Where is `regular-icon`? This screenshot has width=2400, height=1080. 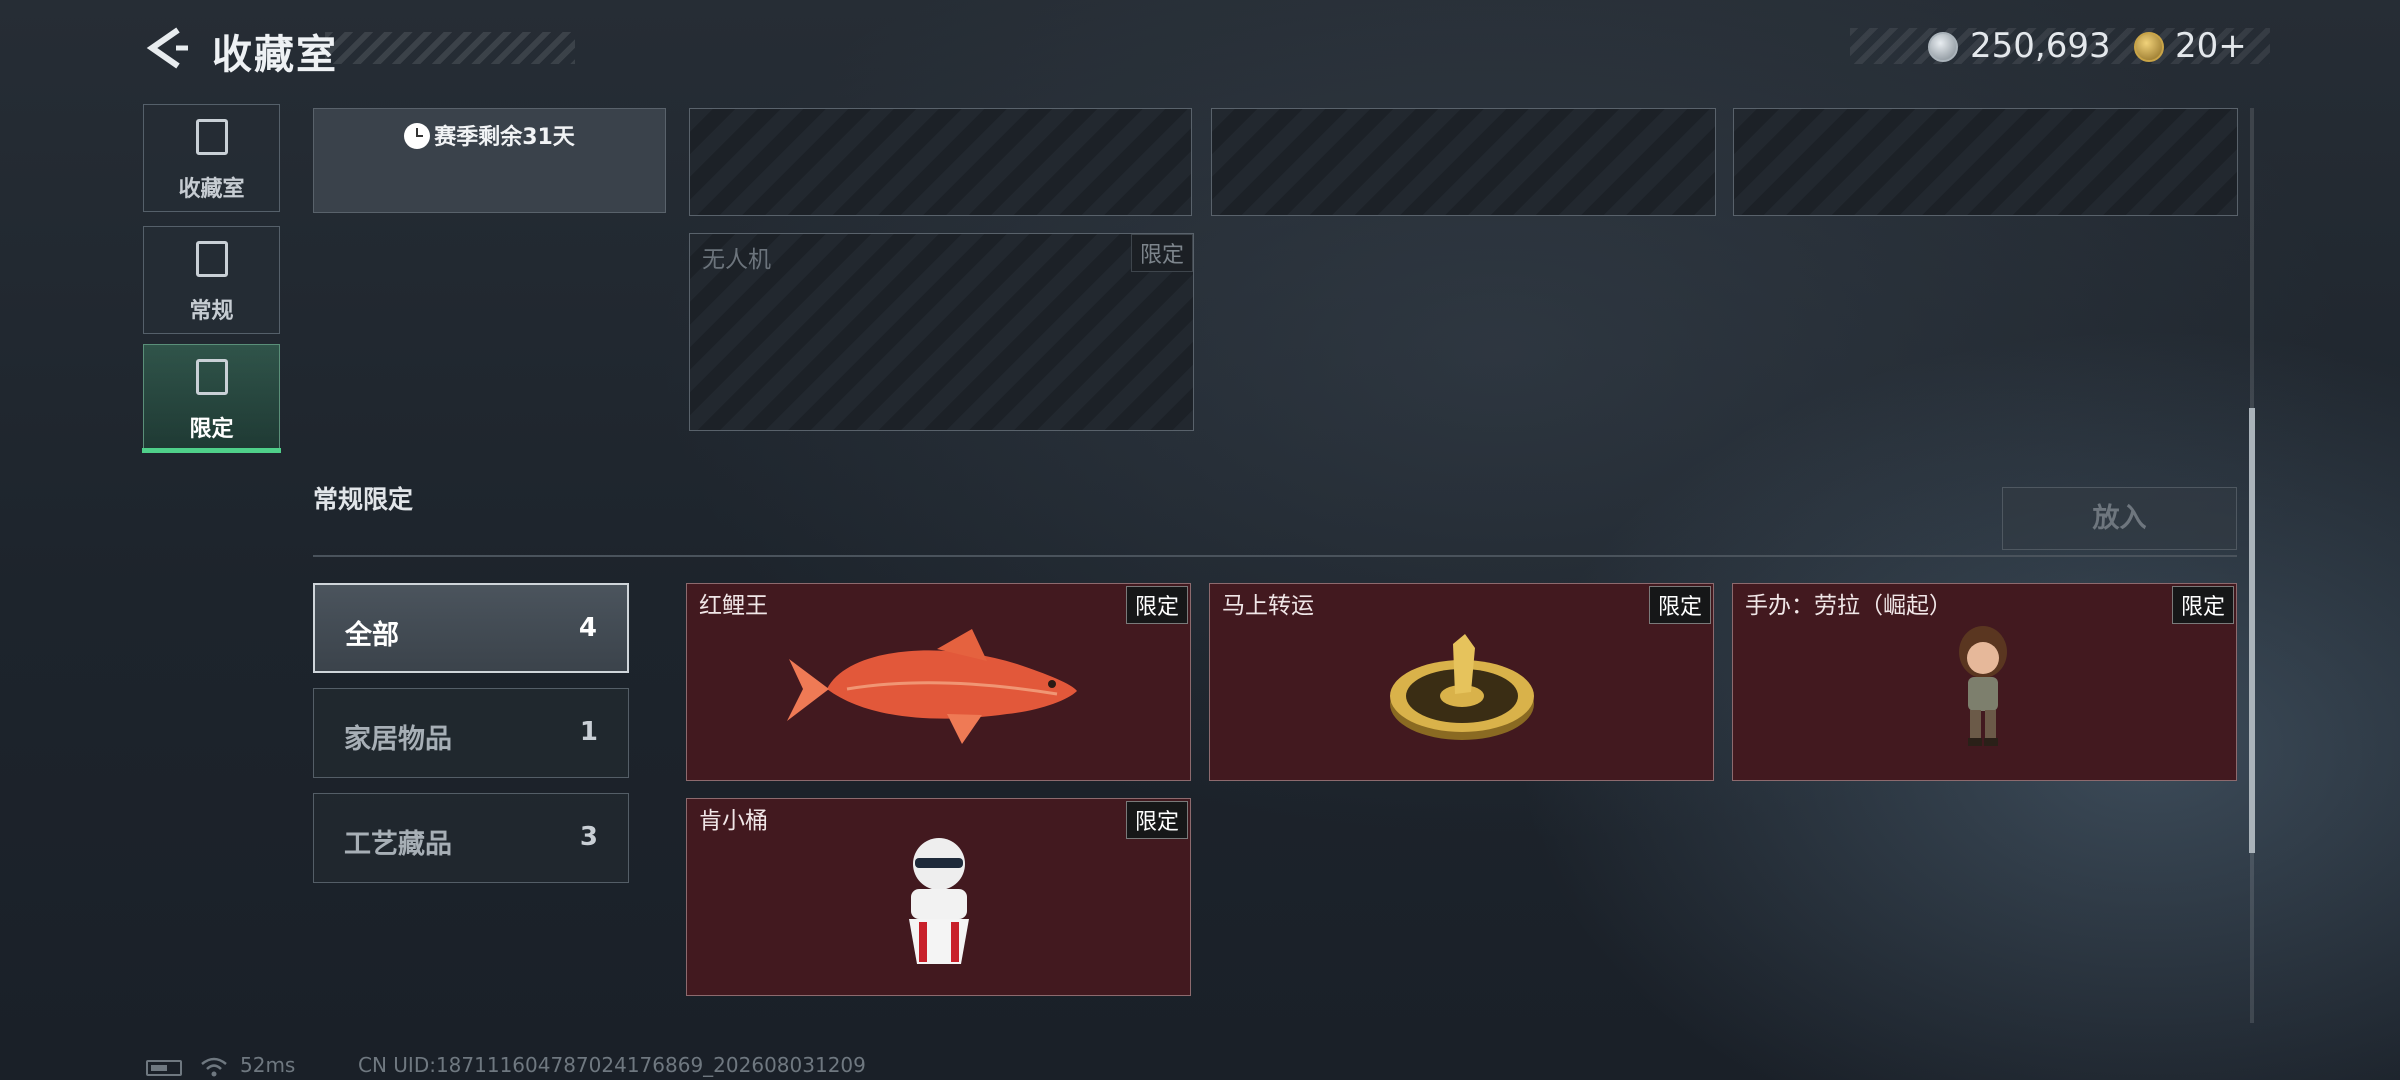 regular-icon is located at coordinates (212, 259).